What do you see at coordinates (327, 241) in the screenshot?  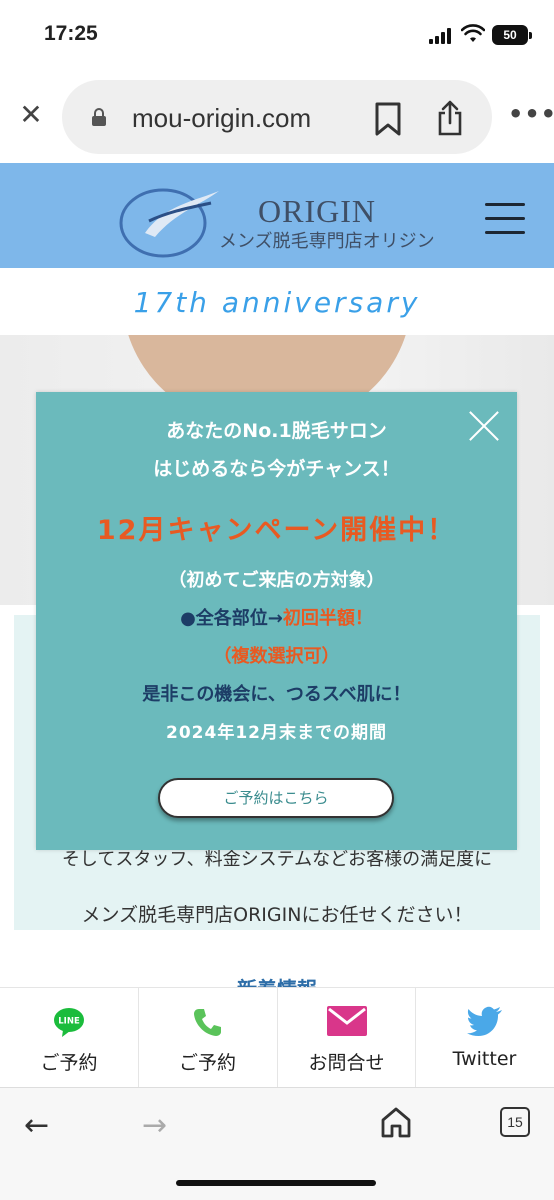 I see `logo-subtitle: メンズ脱毛専門店オリジン` at bounding box center [327, 241].